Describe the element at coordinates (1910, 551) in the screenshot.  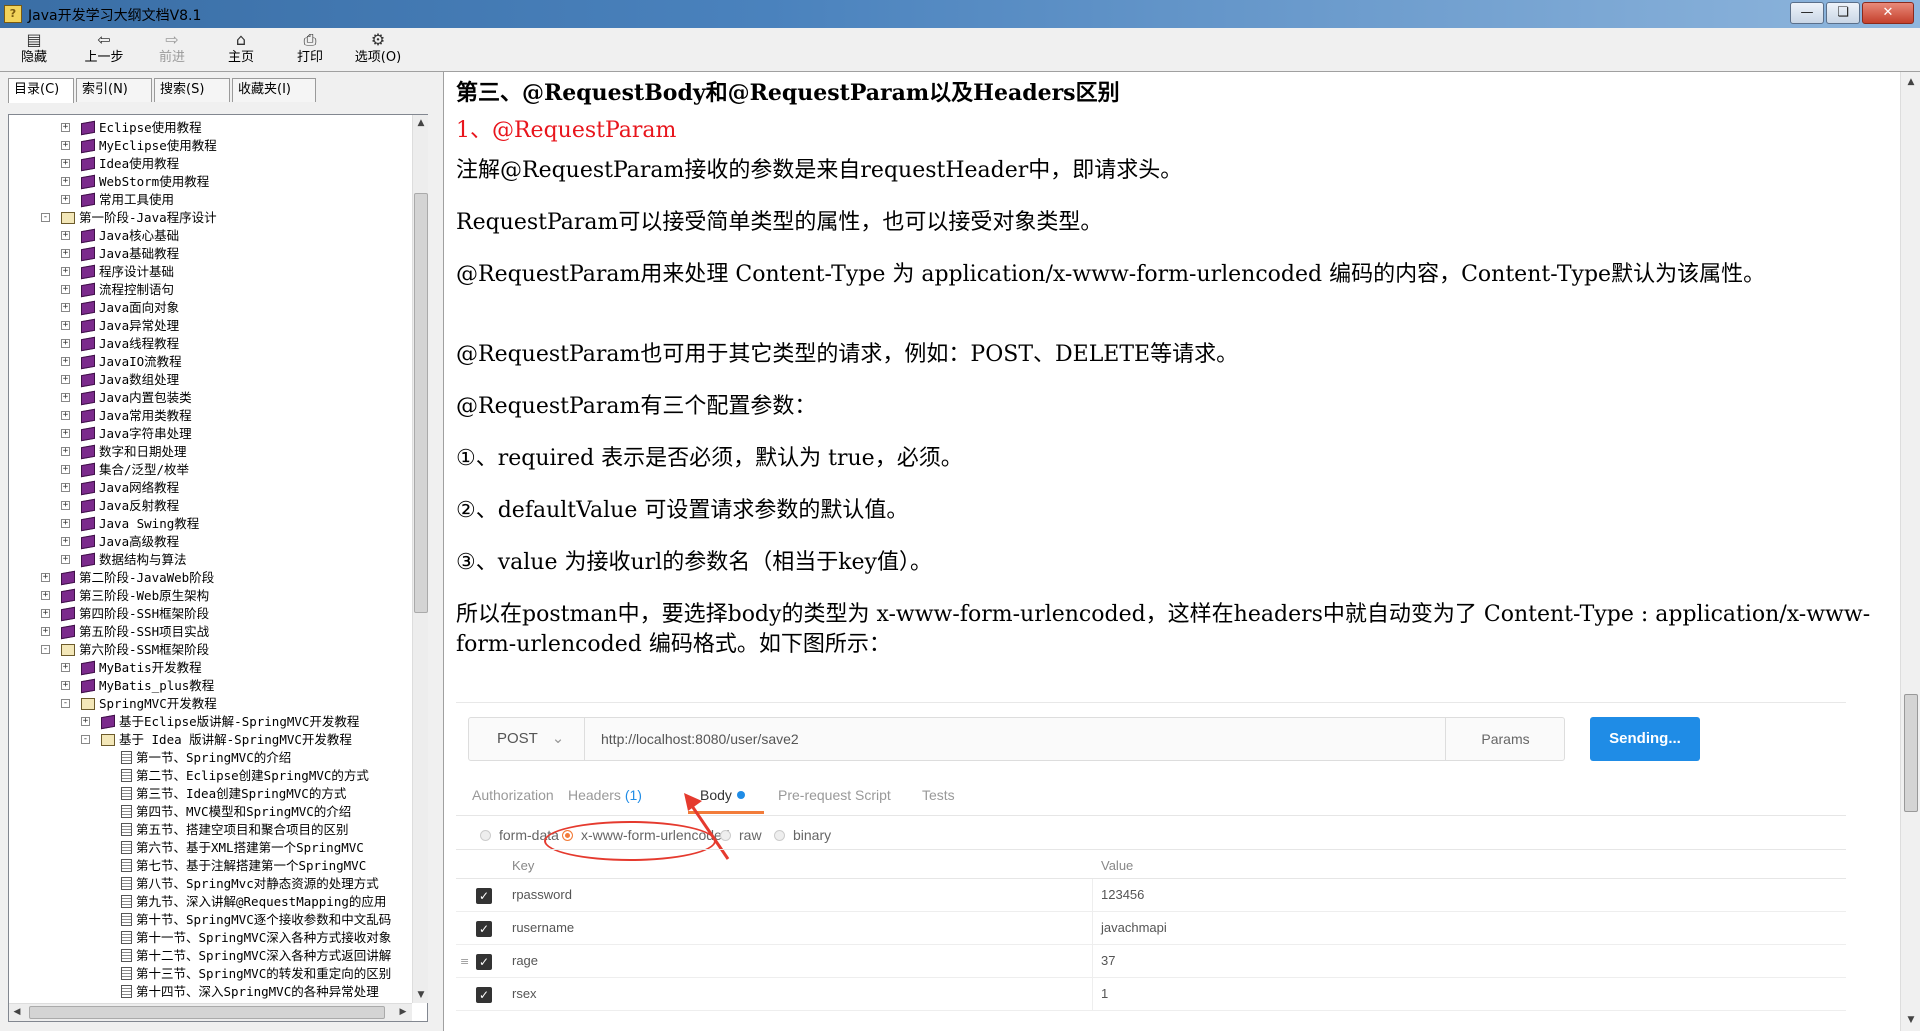
I see `content-vertical-scrollbar: ▲ ▼` at that location.